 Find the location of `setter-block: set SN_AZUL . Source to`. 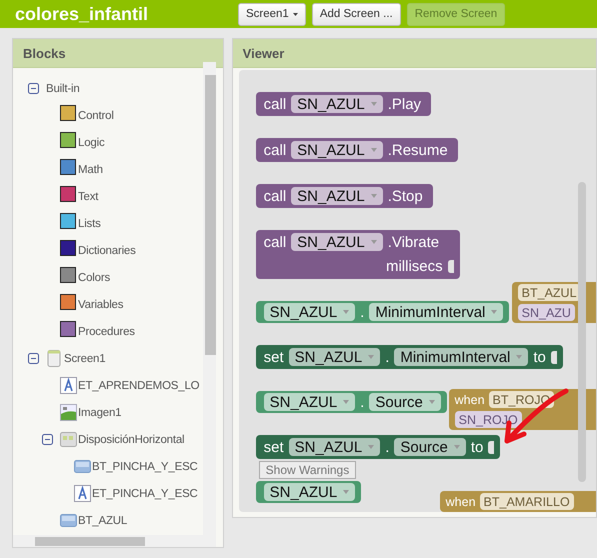

setter-block: set SN_AZUL . Source to is located at coordinates (378, 447).